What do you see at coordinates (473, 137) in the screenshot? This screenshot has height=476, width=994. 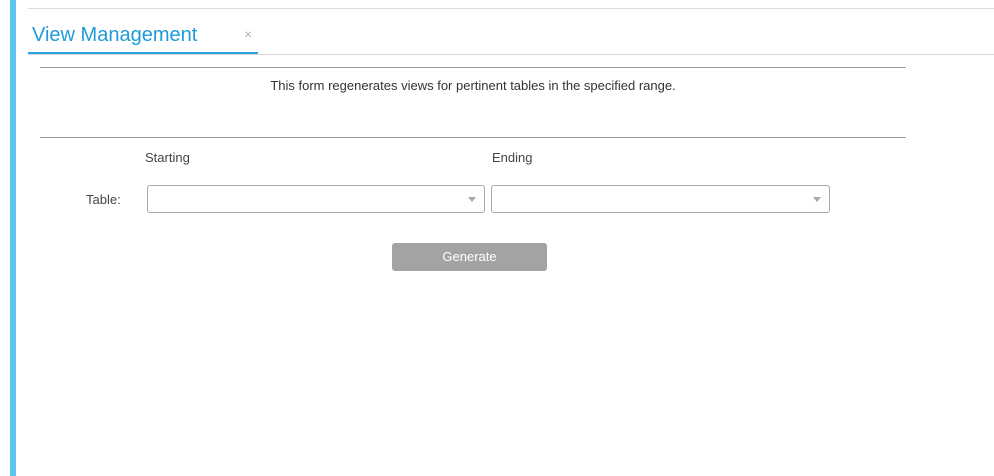 I see `middle-rule` at bounding box center [473, 137].